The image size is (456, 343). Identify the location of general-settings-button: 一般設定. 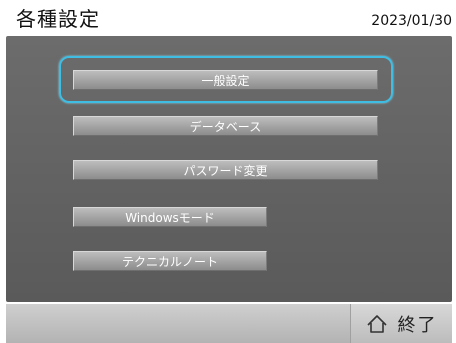
(225, 80).